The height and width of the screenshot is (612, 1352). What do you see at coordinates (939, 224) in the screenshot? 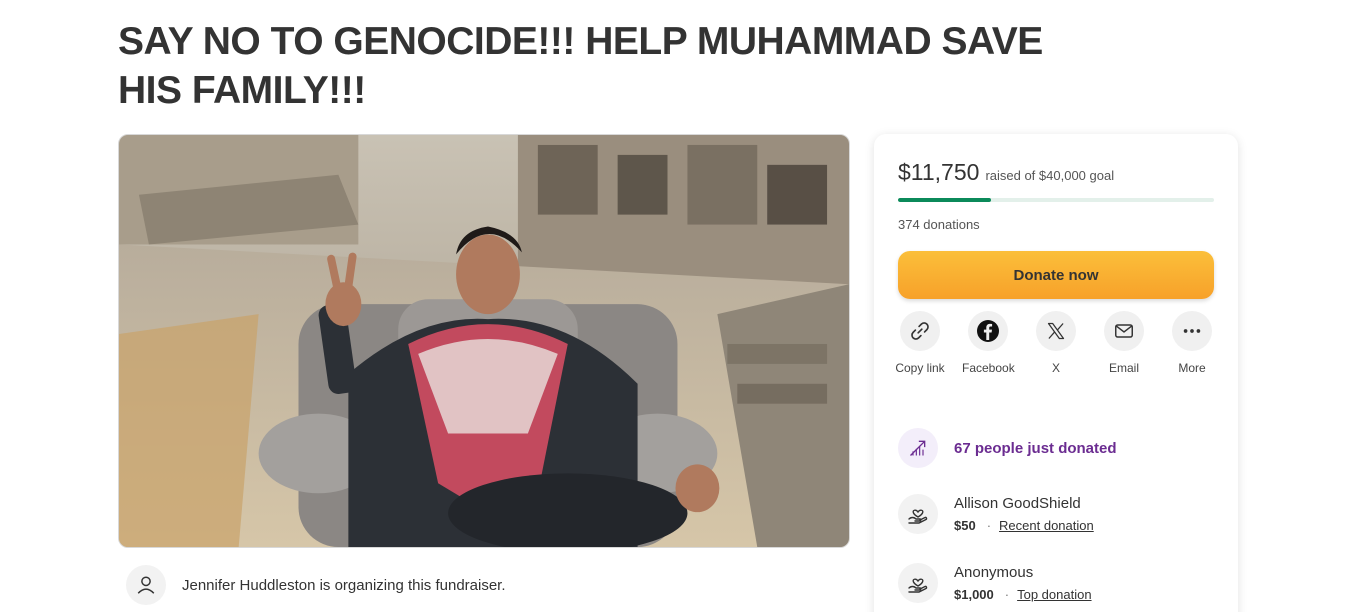
I see `donations-count: 374 donations` at bounding box center [939, 224].